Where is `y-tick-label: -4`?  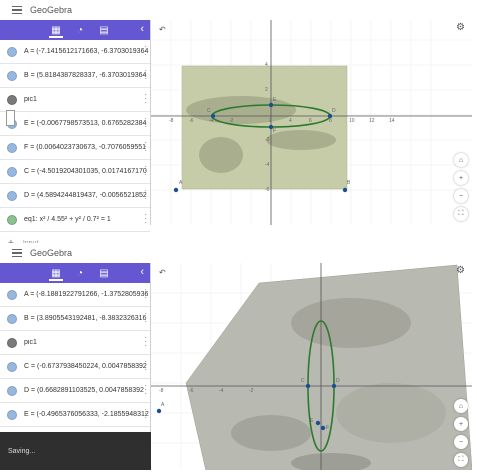
y-tick-label: -4 is located at coordinates (267, 165).